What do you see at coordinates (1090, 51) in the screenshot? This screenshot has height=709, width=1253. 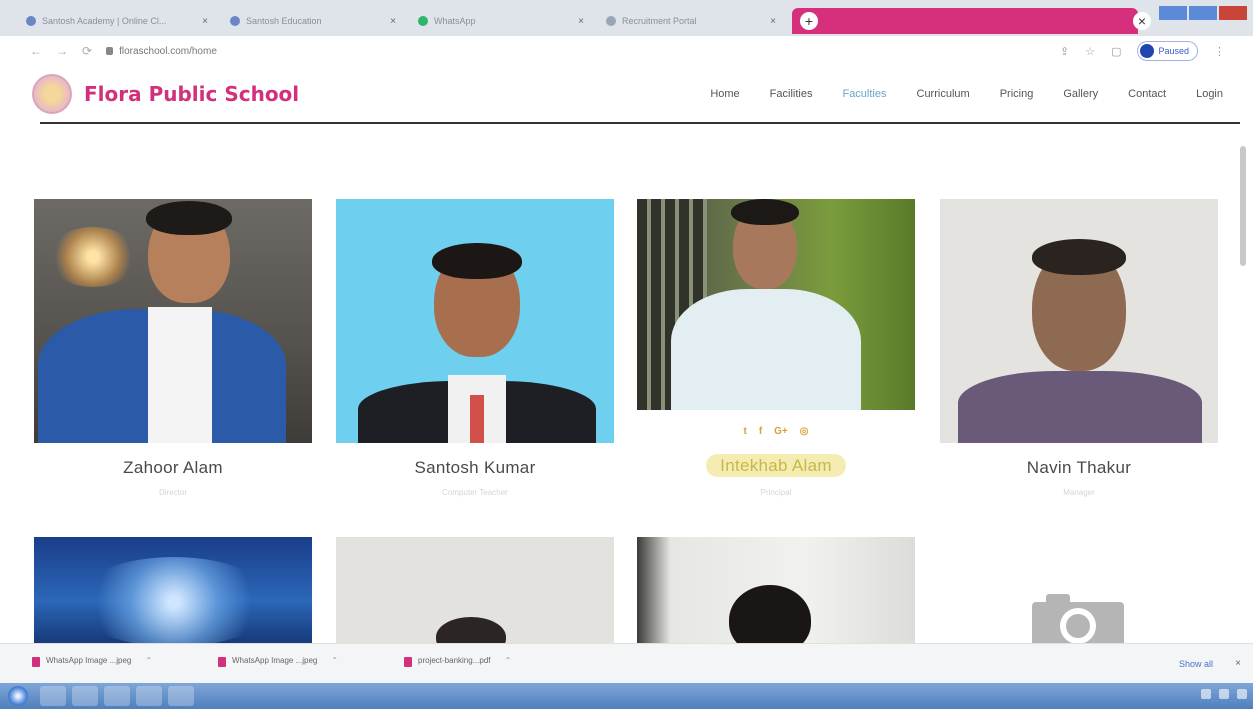 I see `bookmark-star-icon: ☆` at bounding box center [1090, 51].